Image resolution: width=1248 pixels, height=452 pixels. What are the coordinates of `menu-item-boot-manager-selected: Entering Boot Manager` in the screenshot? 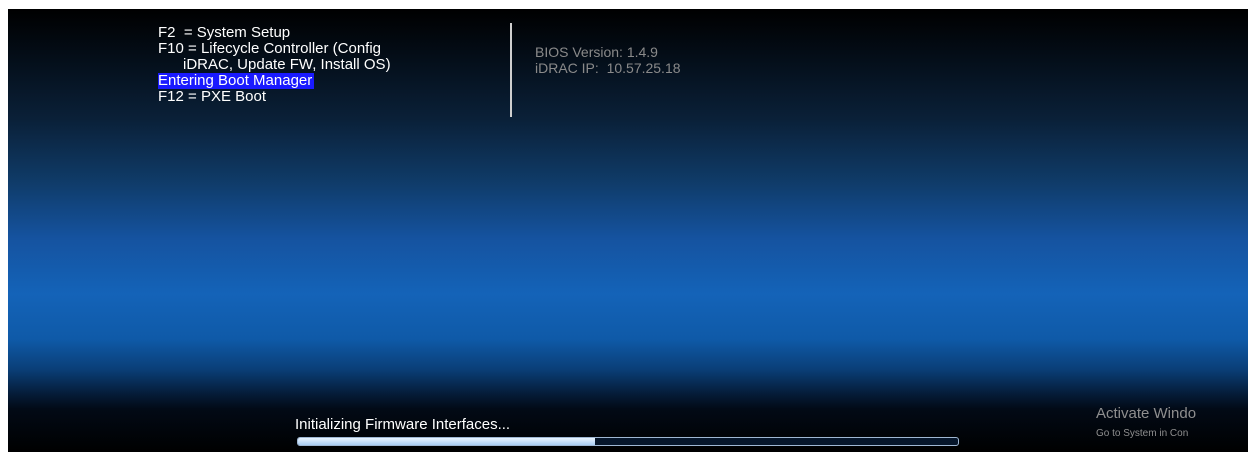 It's located at (236, 80).